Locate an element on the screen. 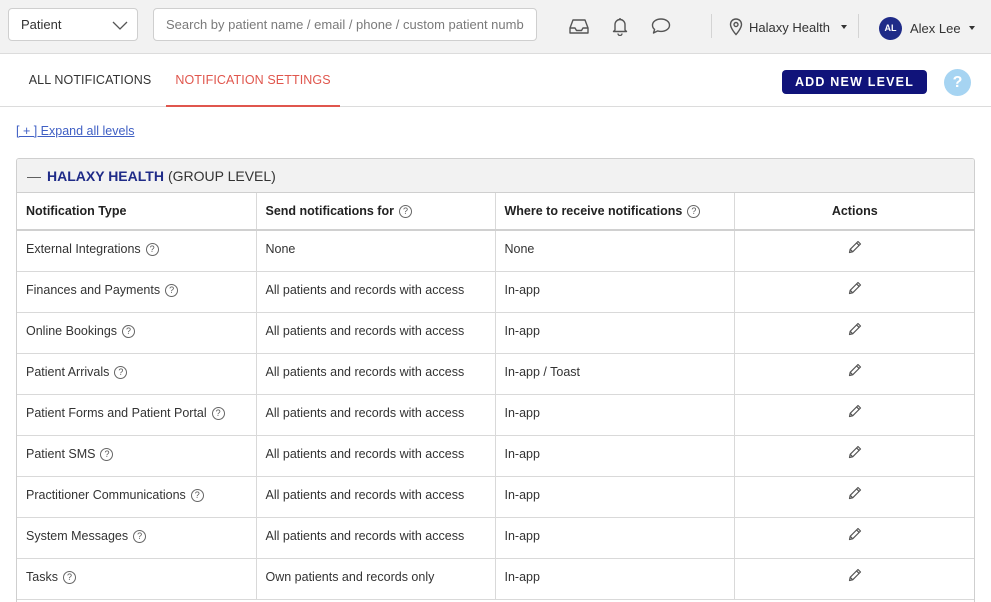 The image size is (991, 602). notification-type-label: Patient Arrivals is located at coordinates (68, 371).